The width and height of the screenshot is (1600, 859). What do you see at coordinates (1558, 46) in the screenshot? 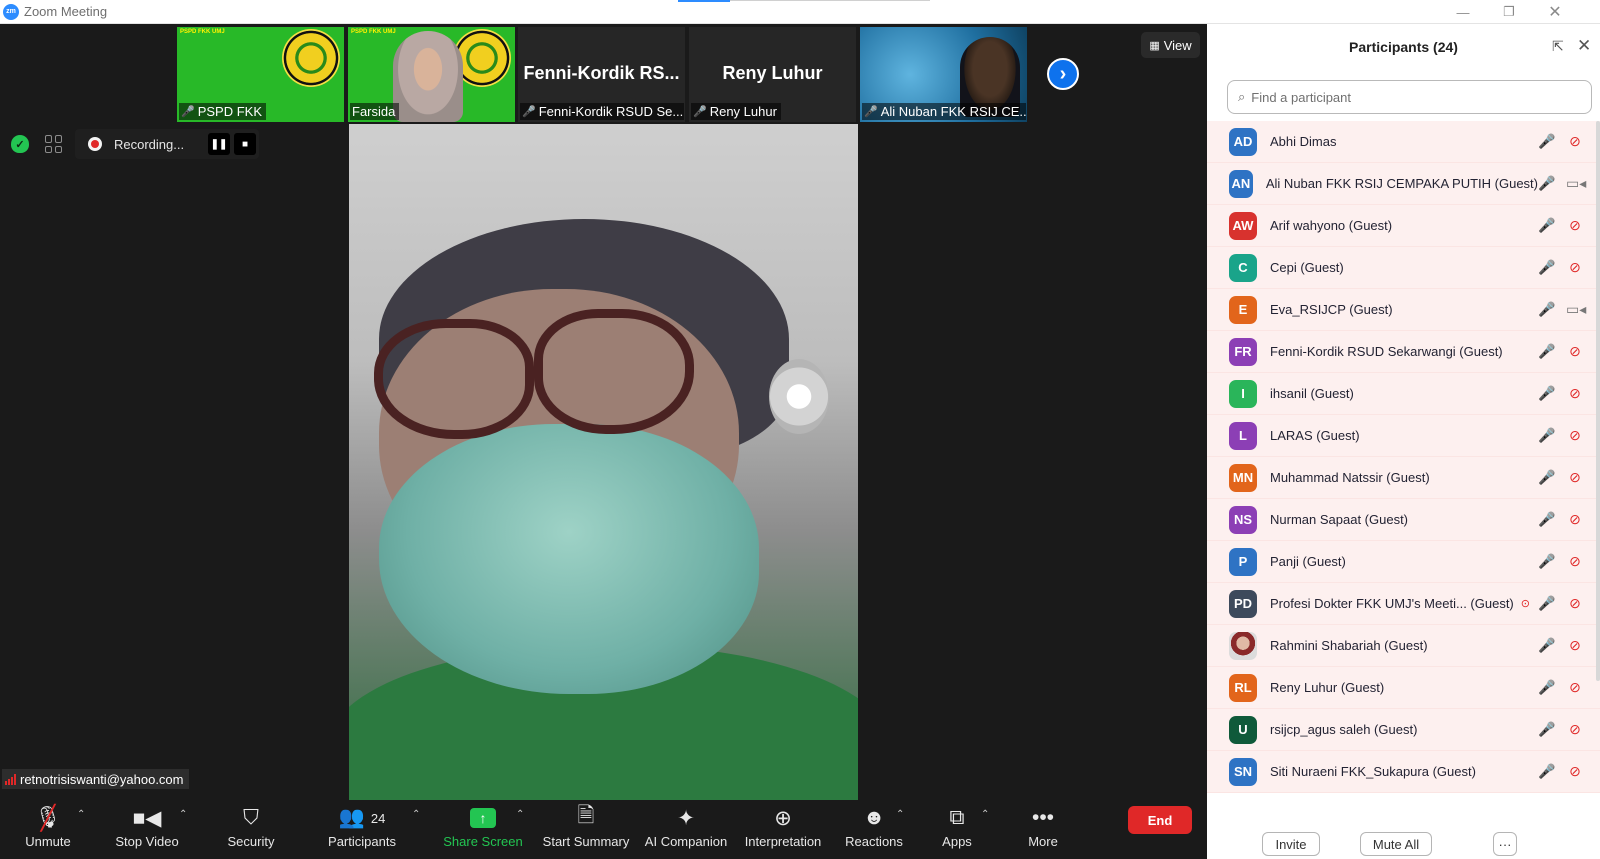
I see `pop-out-icon: ⇱` at bounding box center [1558, 46].